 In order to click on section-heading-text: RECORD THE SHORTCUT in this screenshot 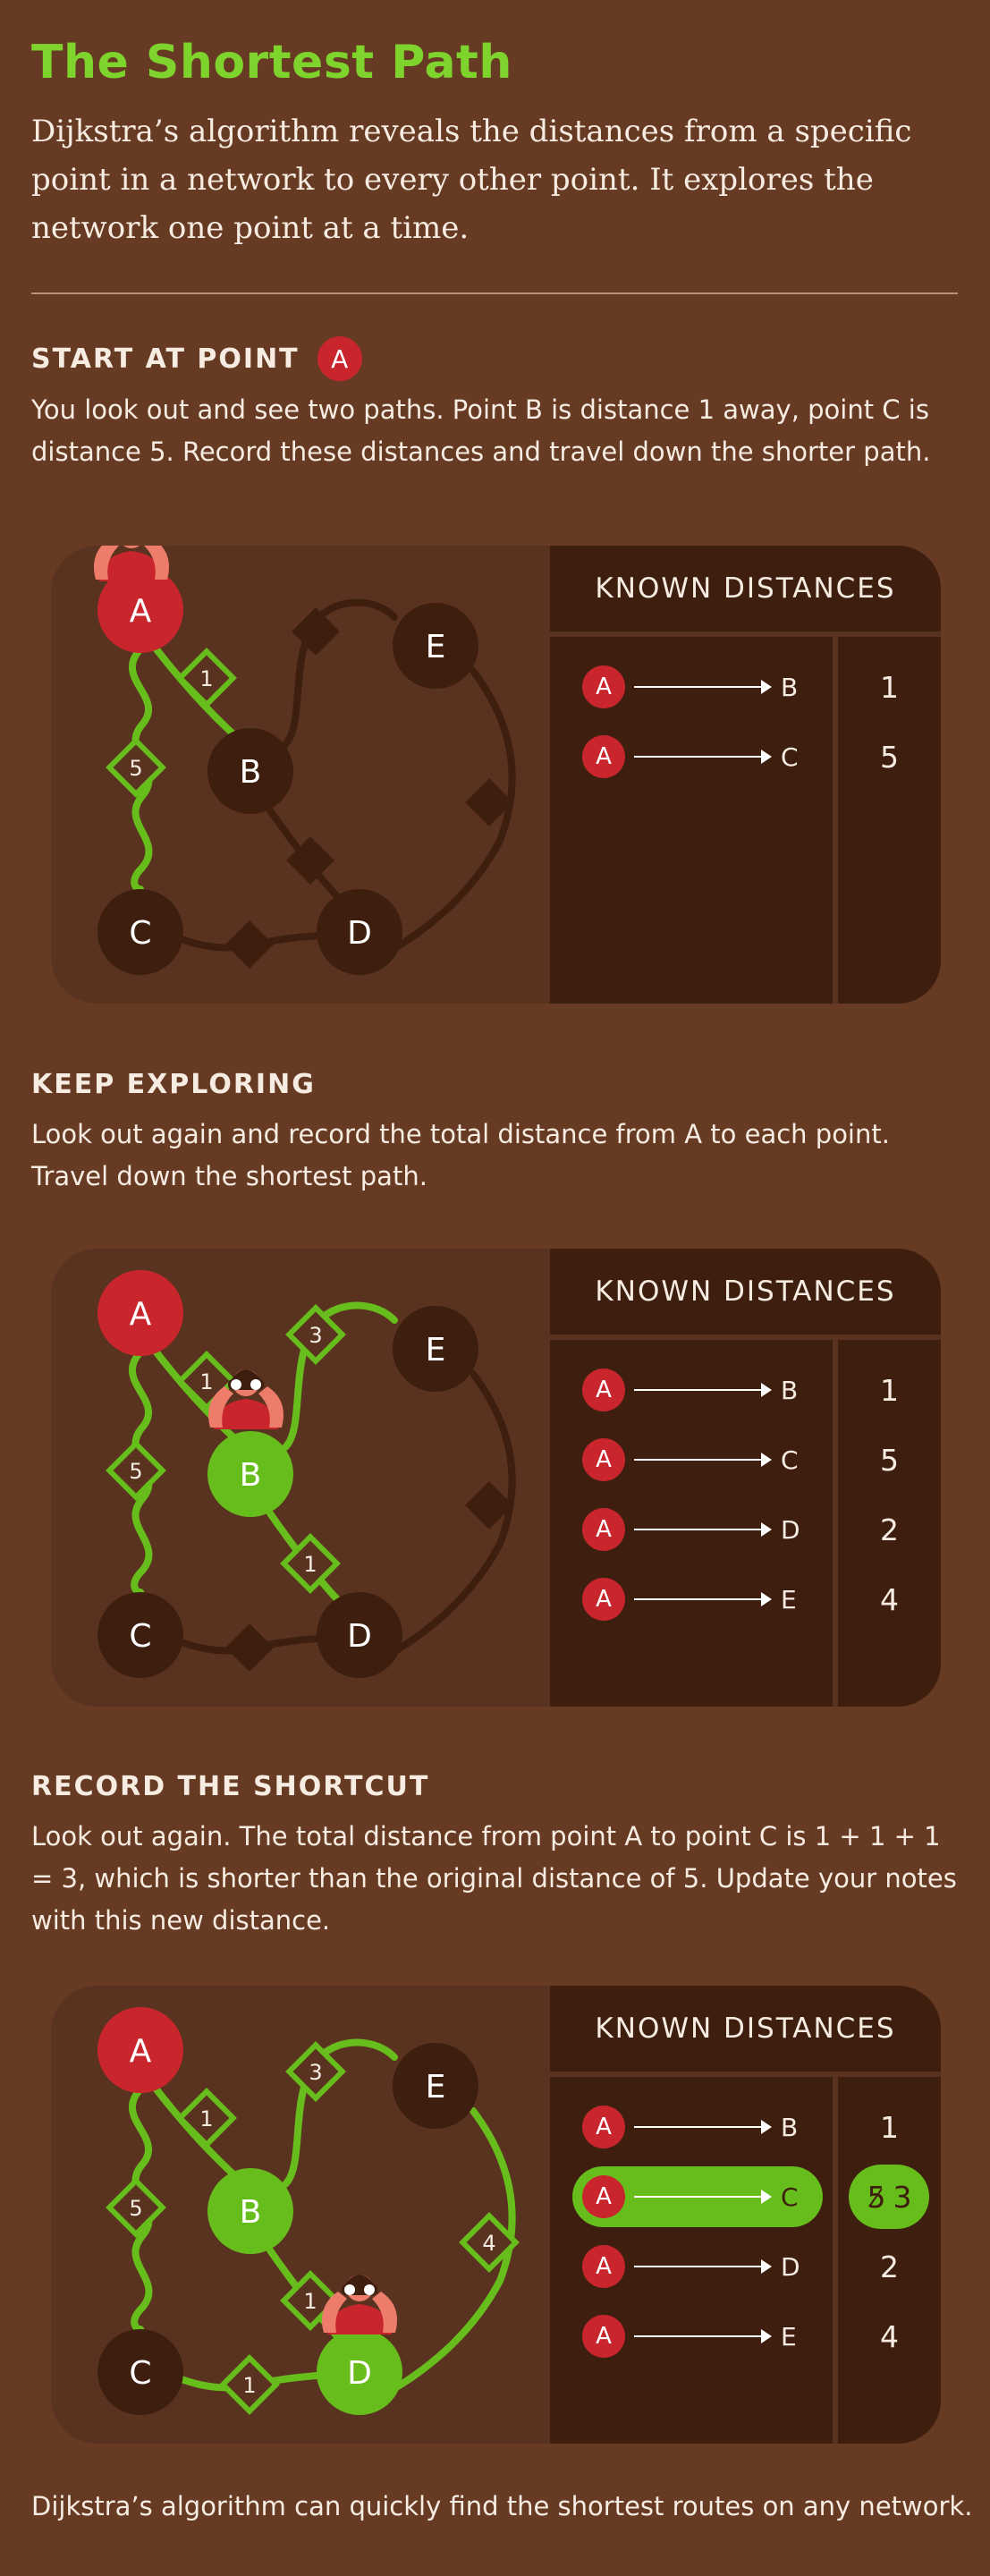, I will do `click(230, 1786)`.